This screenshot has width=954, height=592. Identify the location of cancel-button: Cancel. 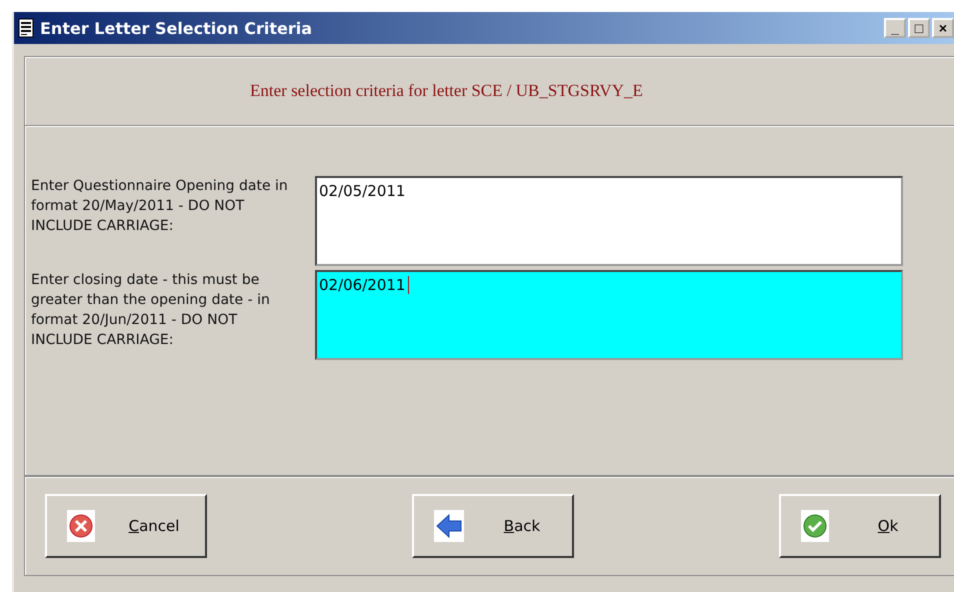
(126, 526).